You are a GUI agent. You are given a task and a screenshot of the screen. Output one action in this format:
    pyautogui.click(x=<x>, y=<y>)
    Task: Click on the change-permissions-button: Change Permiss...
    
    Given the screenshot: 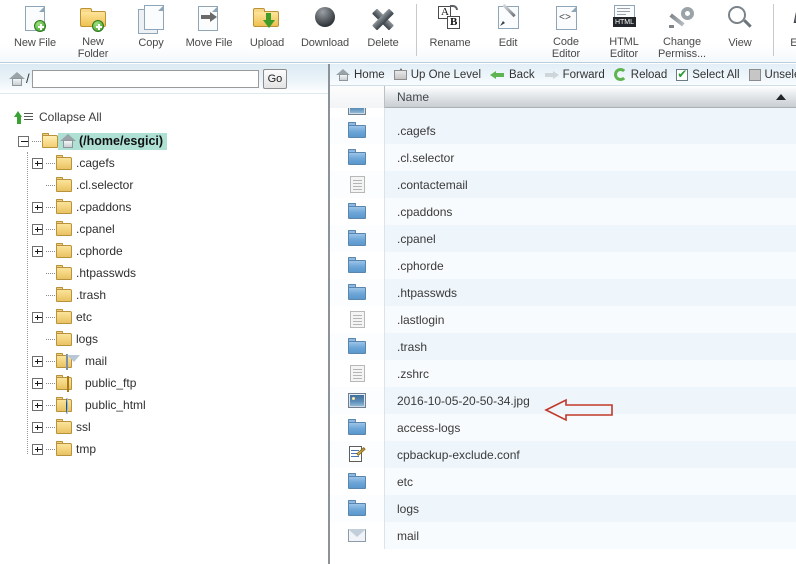 What is the action you would take?
    pyautogui.click(x=682, y=30)
    